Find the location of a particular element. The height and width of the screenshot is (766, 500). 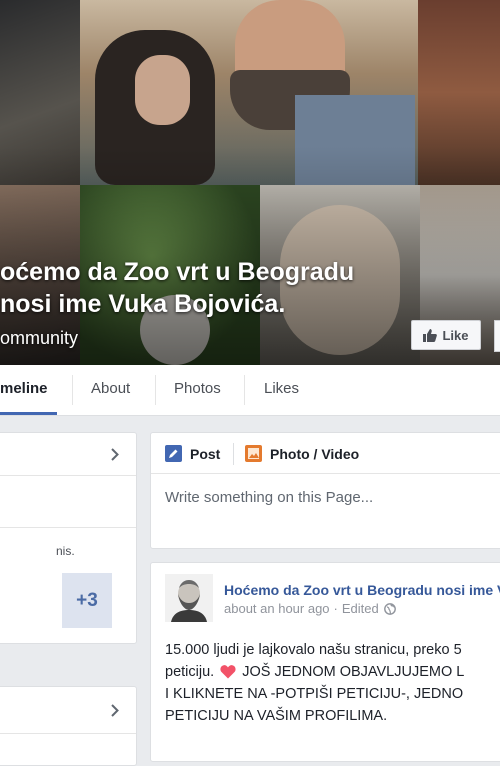

more-friends-badge: +3 is located at coordinates (87, 600).